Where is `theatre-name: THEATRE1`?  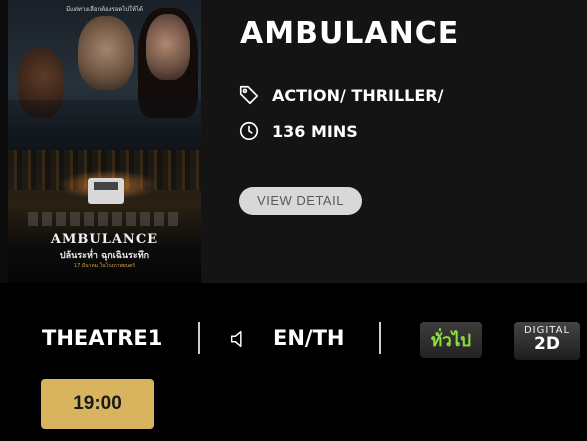 theatre-name: THEATRE1 is located at coordinates (102, 338).